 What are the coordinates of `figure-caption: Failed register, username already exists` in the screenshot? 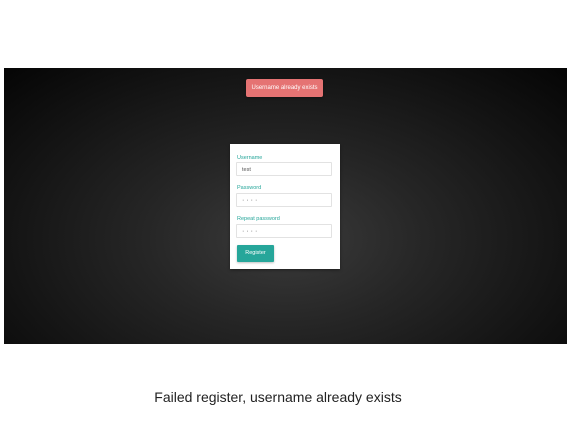 It's located at (278, 397).